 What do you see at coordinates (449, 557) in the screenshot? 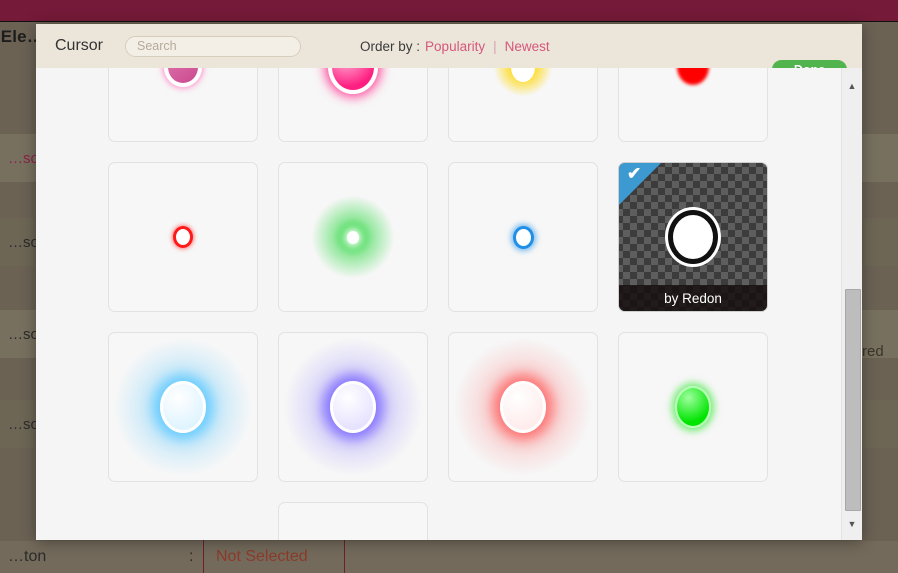
I see `background-bottom-row: …ton` at bounding box center [449, 557].